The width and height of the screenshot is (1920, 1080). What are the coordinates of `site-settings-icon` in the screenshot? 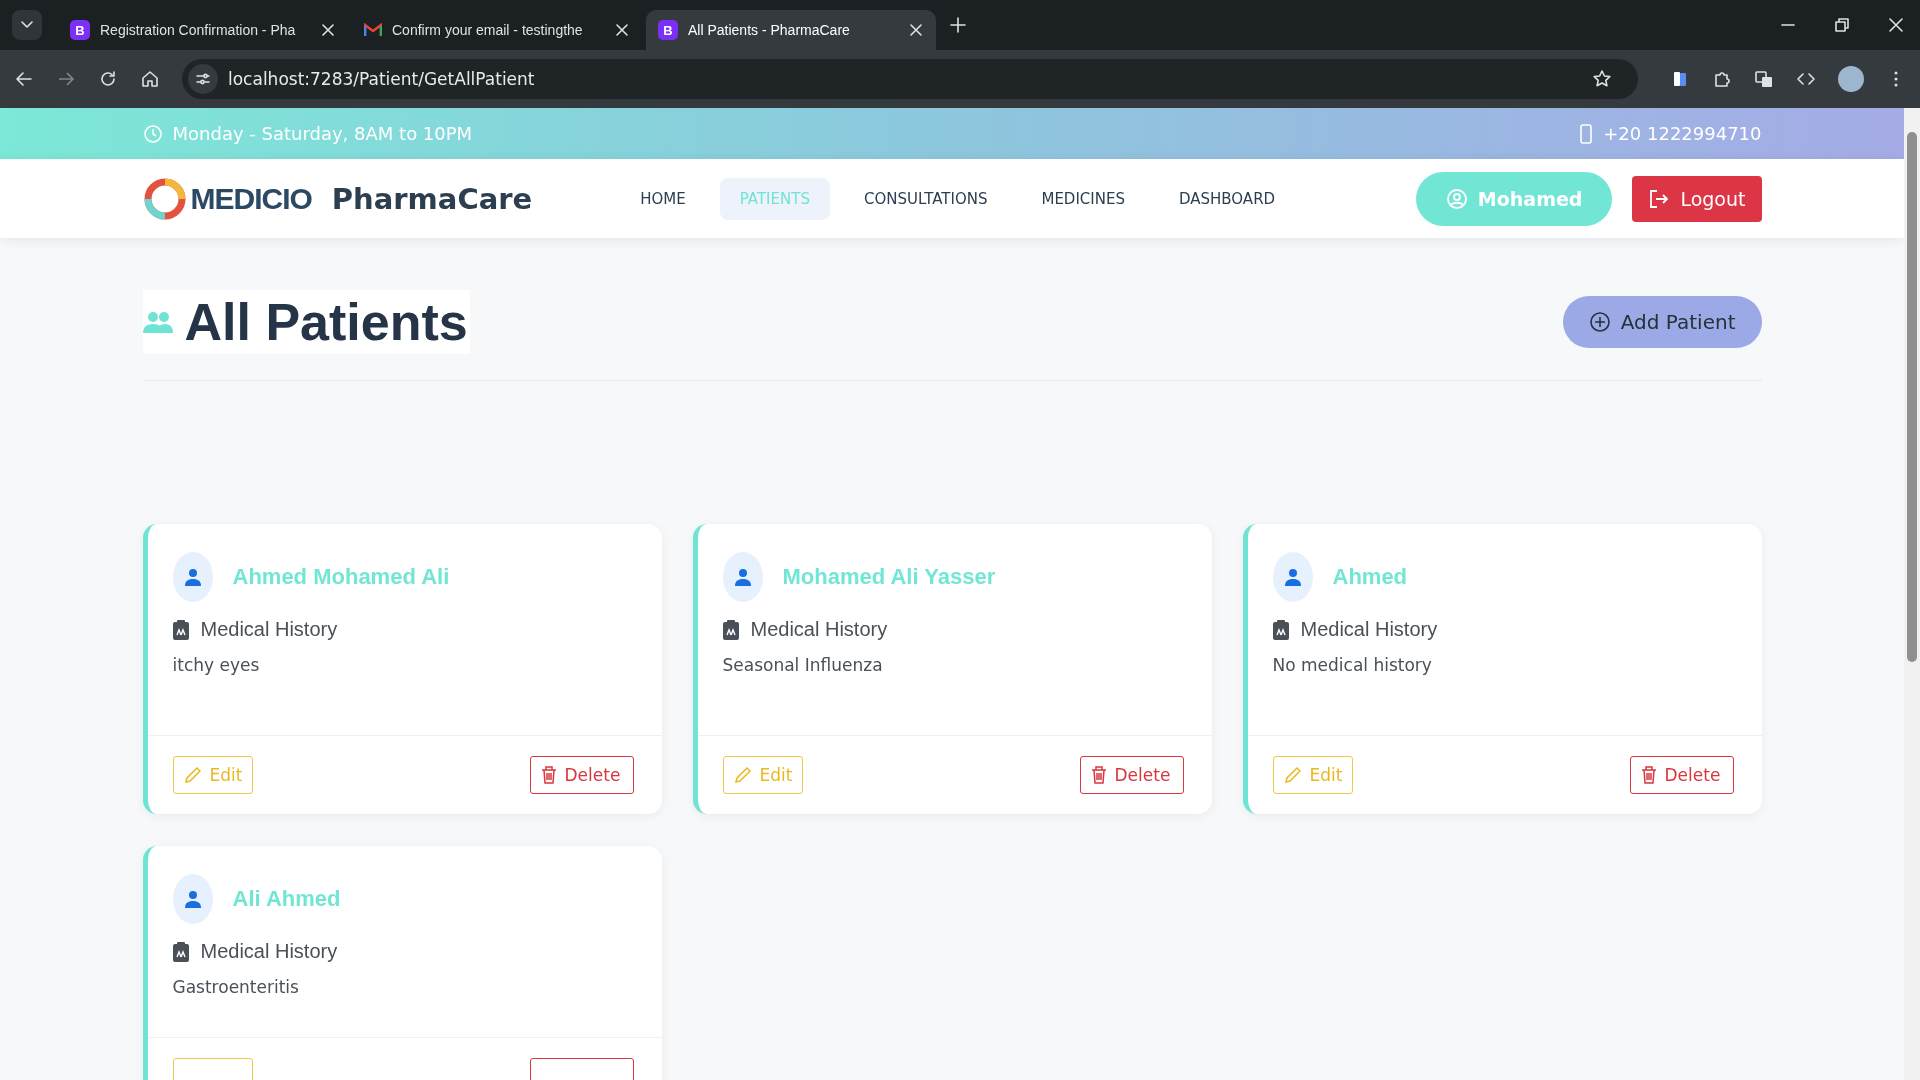 It's located at (203, 79).